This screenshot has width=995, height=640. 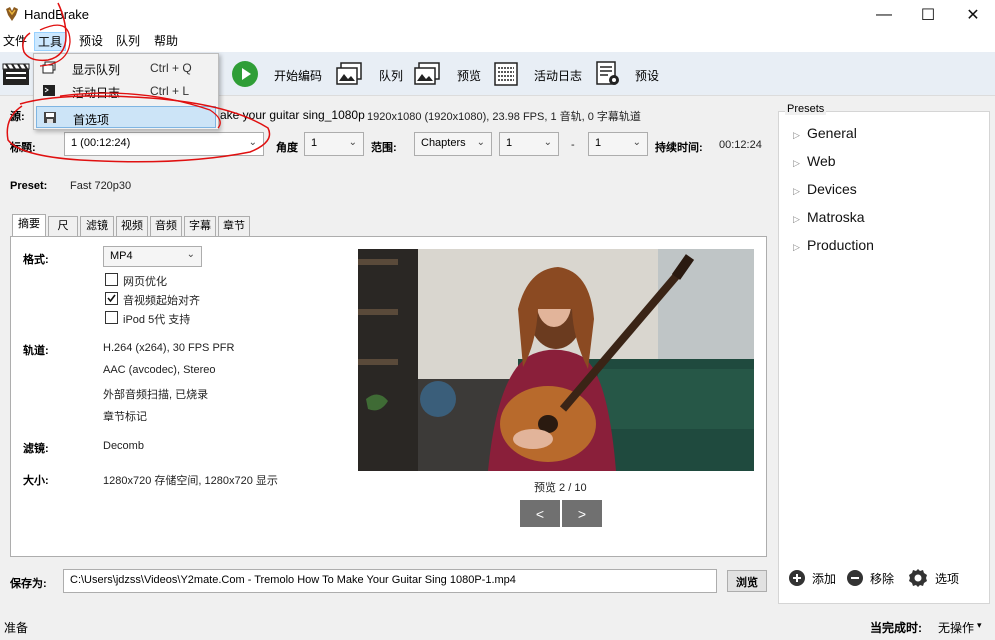 I want to click on format-label: 格式:, so click(x=36, y=260).